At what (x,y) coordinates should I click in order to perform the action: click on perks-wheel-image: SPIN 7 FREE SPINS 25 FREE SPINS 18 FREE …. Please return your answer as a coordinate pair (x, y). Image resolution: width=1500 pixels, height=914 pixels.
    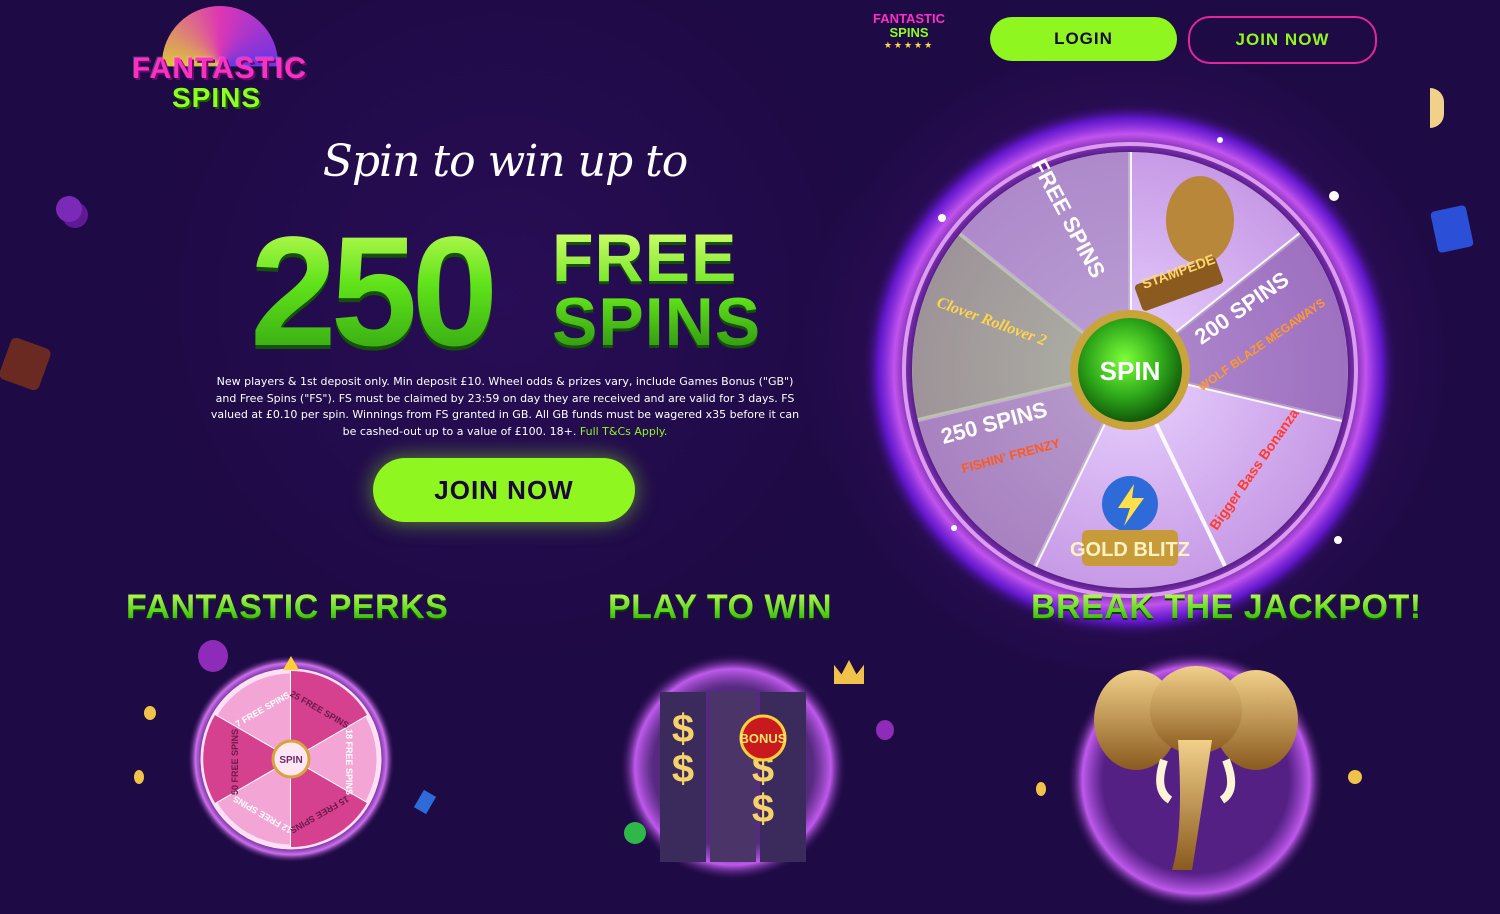
    Looking at the image, I should click on (291, 759).